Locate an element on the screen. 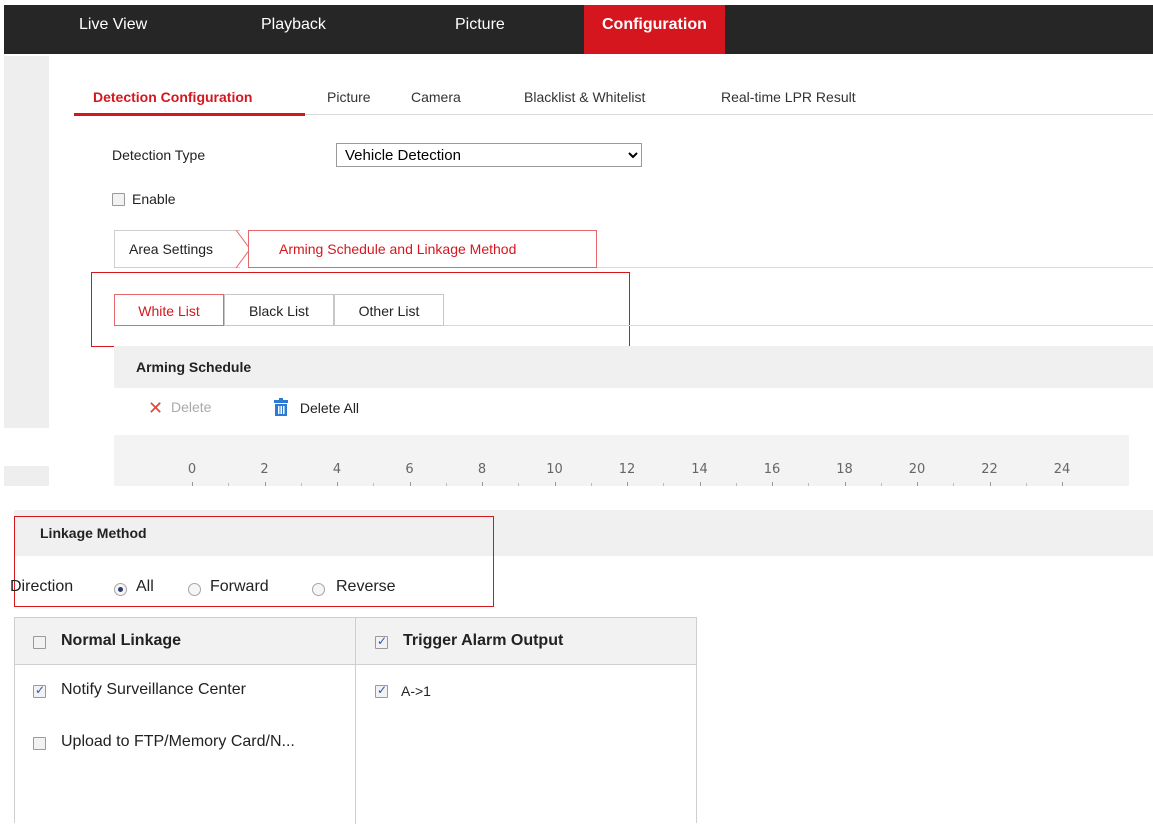 The image size is (1153, 824). tab-camera: Camera is located at coordinates (436, 97).